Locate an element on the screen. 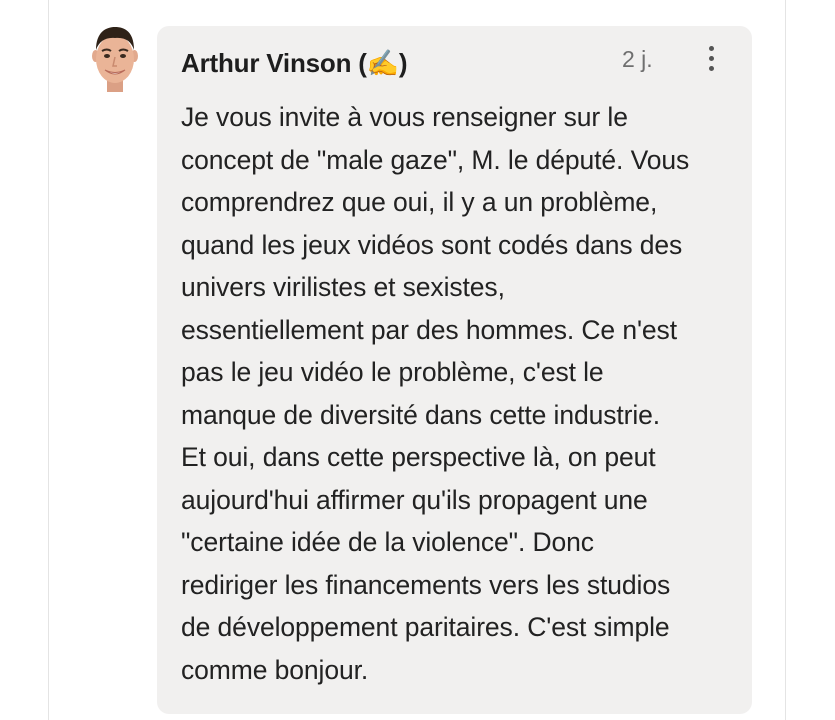  user-avatar-photo-icon is located at coordinates (115, 59).